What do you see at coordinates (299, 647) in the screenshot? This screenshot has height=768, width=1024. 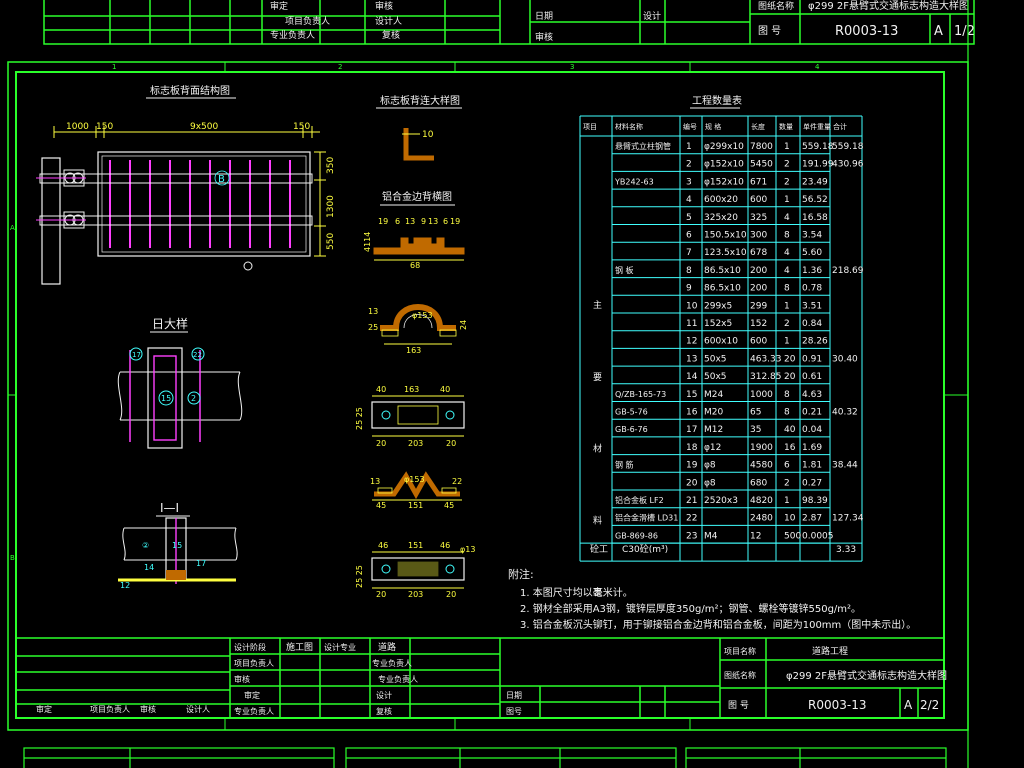 I see `btm-mid-2: 施工图` at bounding box center [299, 647].